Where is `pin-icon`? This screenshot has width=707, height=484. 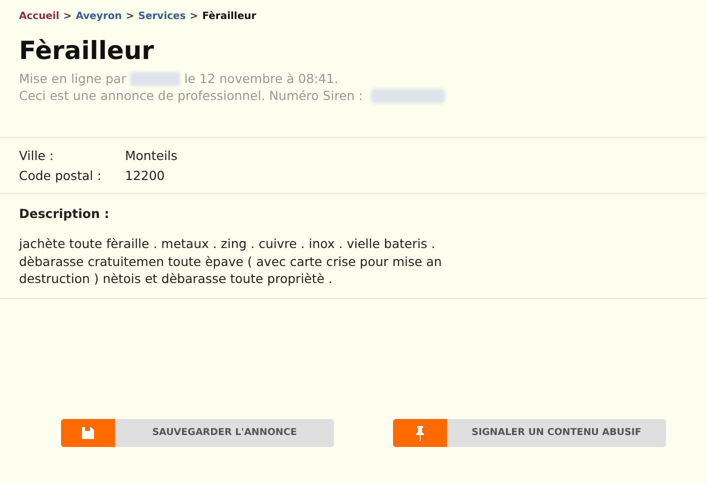
pin-icon is located at coordinates (420, 432).